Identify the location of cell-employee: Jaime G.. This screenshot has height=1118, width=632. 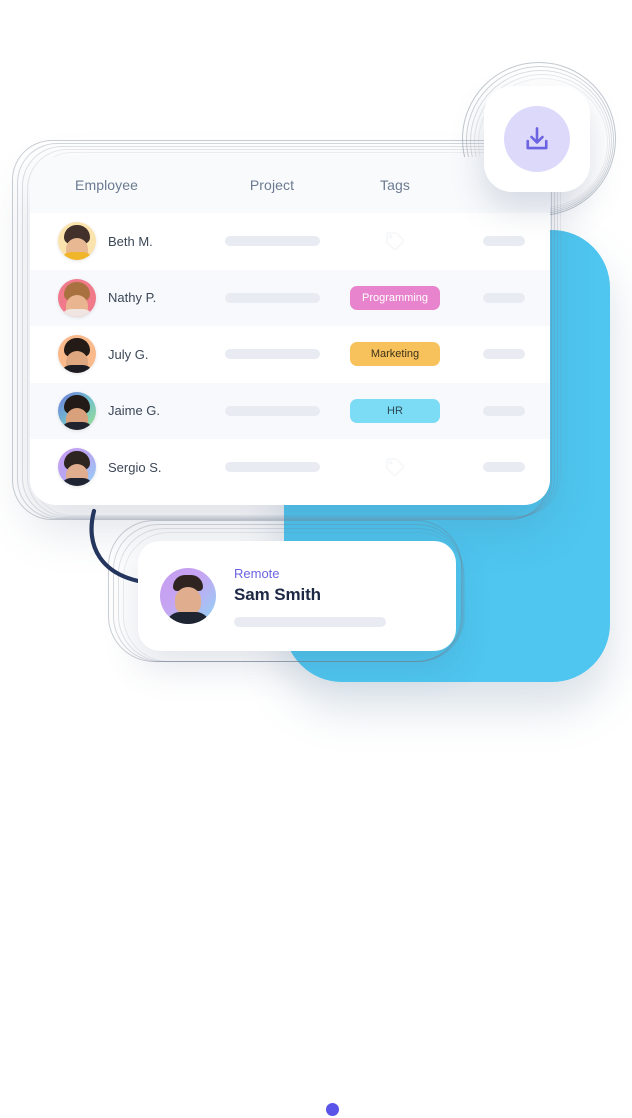
(121, 410).